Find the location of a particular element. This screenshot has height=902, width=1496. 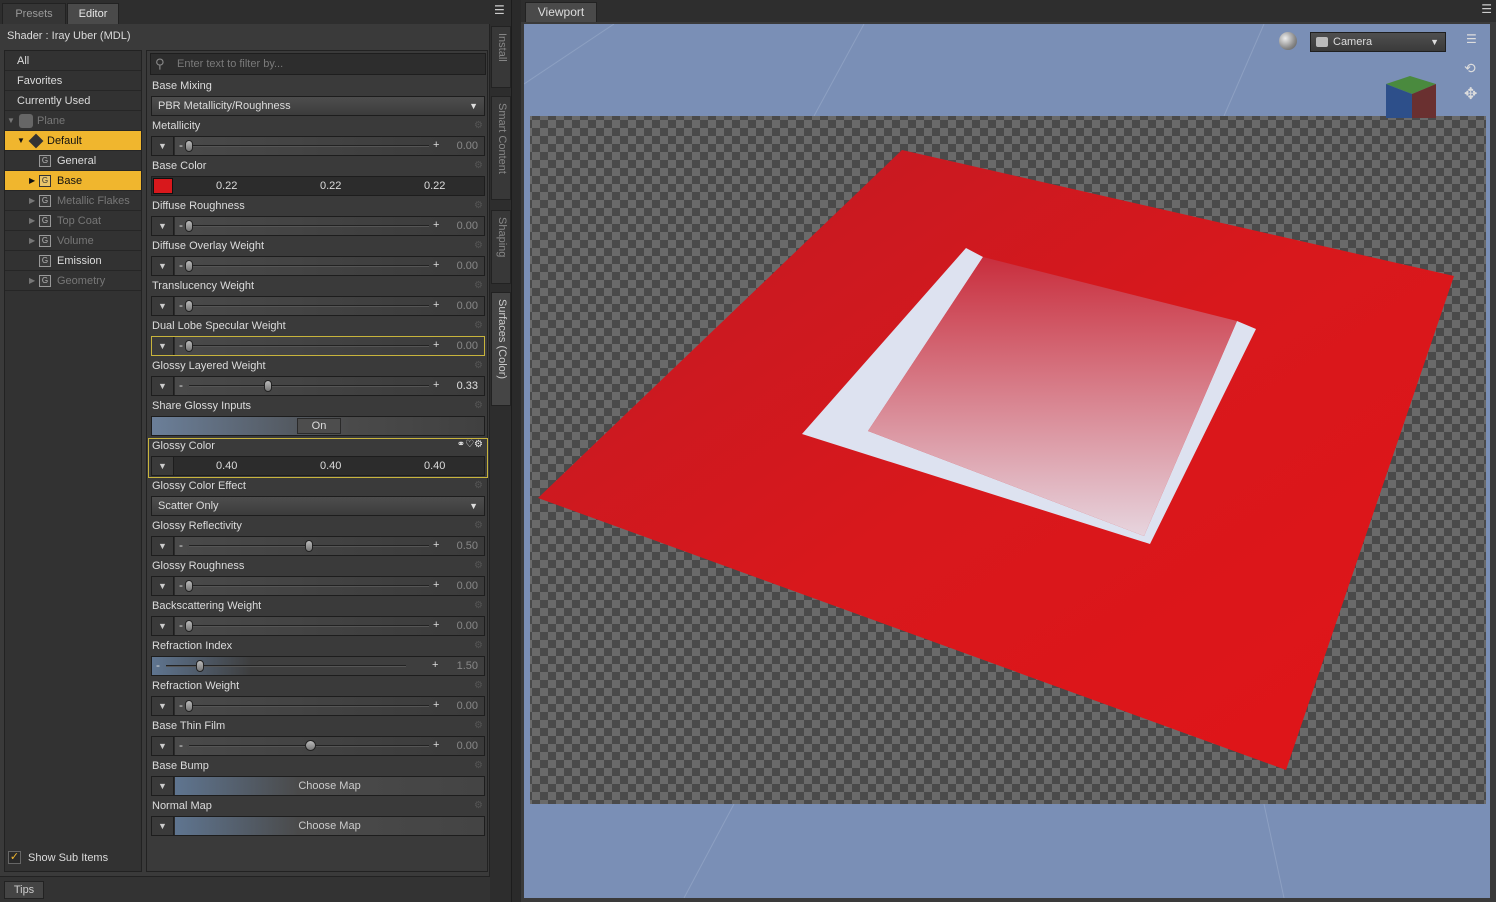

refraction-index-slider: - + 1.50 is located at coordinates (318, 666).